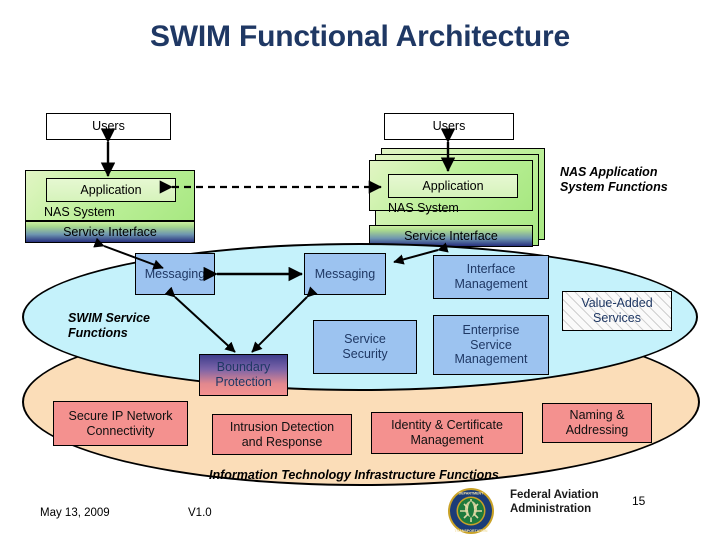  I want to click on interface-management-line-2: Management, so click(491, 284).